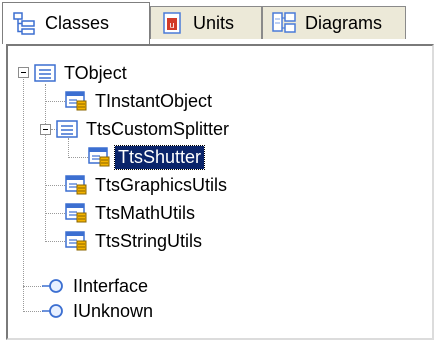 The width and height of the screenshot is (439, 345). What do you see at coordinates (154, 100) in the screenshot?
I see `tree-item-label: TInstantObject` at bounding box center [154, 100].